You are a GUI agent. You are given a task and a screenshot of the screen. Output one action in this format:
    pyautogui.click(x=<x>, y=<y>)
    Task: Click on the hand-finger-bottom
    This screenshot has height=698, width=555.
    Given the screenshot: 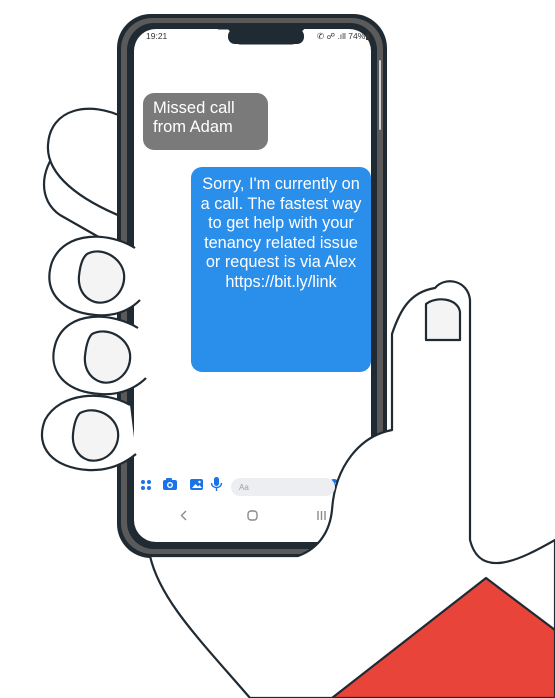 What is the action you would take?
    pyautogui.click(x=88, y=433)
    